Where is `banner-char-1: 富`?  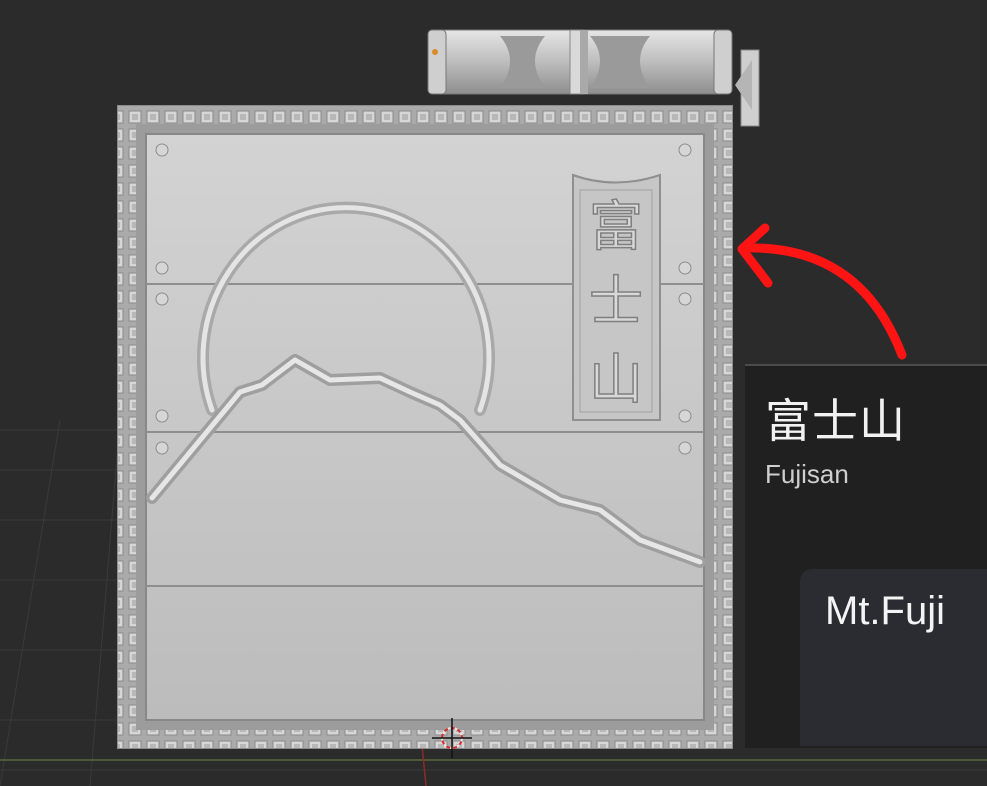 banner-char-1: 富 is located at coordinates (616, 226).